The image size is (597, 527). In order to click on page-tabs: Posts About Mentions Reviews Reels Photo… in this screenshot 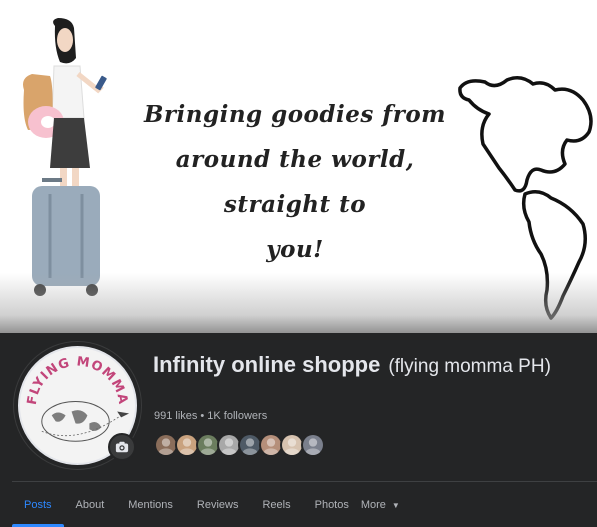, I will do `click(212, 505)`.